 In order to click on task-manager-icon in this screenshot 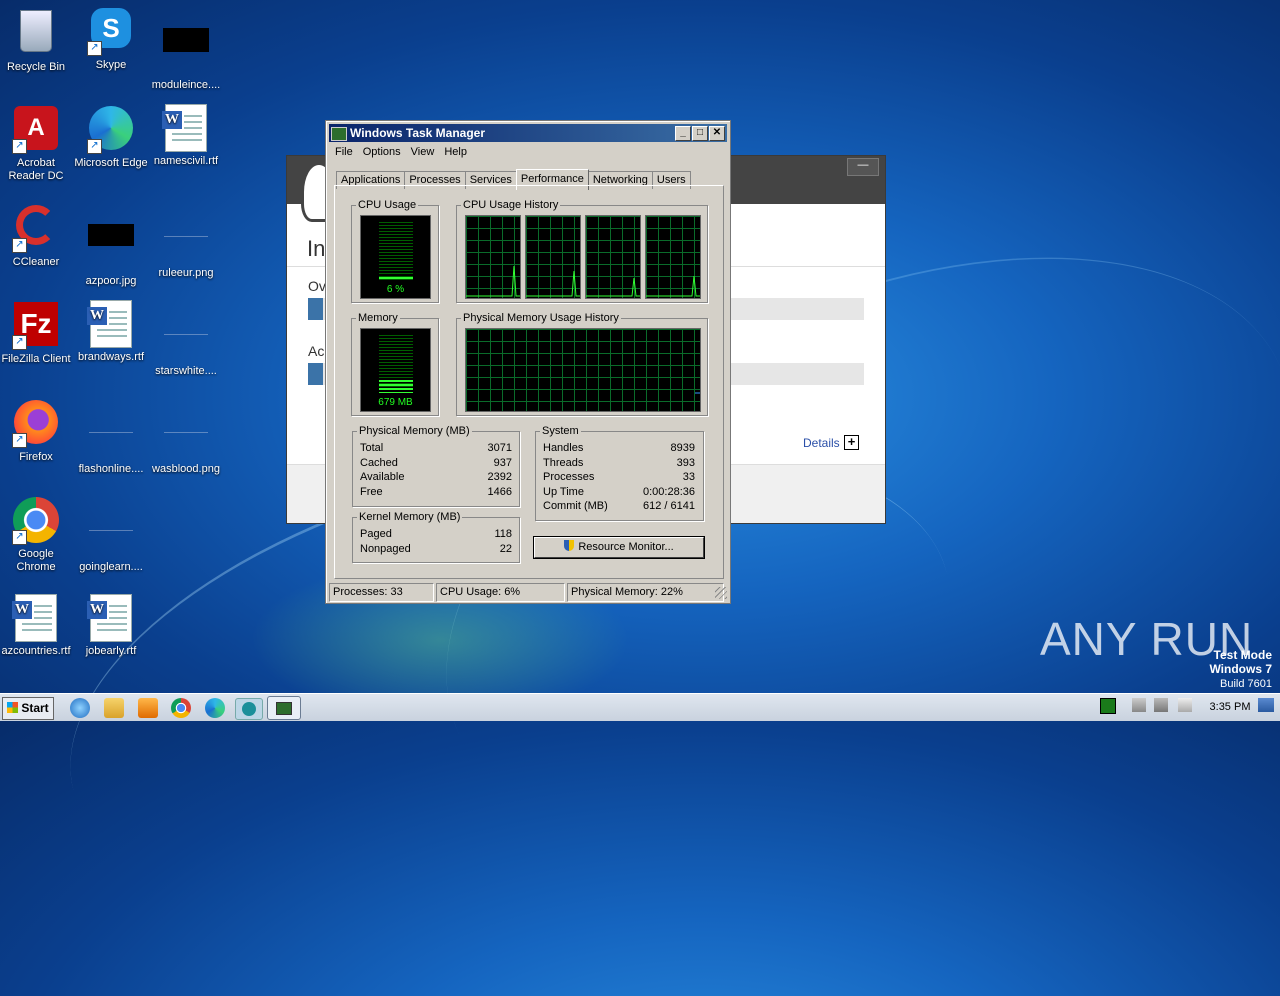, I will do `click(339, 133)`.